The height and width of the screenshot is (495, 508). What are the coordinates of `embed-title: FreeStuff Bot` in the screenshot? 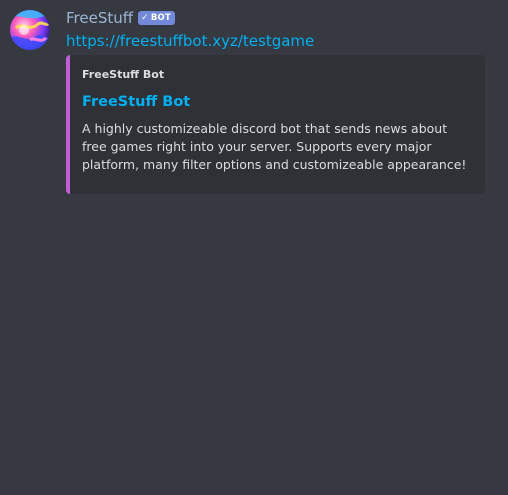 It's located at (276, 102).